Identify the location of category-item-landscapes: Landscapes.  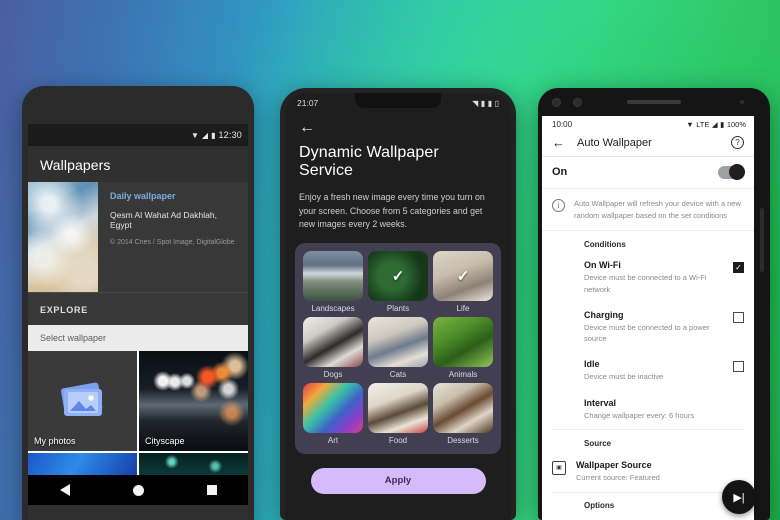
(333, 281).